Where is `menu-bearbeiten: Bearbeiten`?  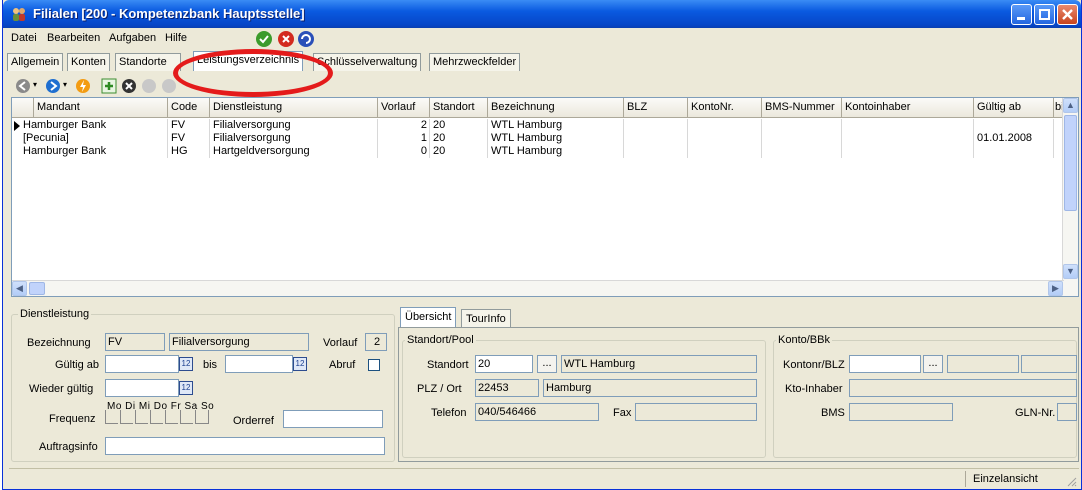
menu-bearbeiten: Bearbeiten is located at coordinates (73, 38).